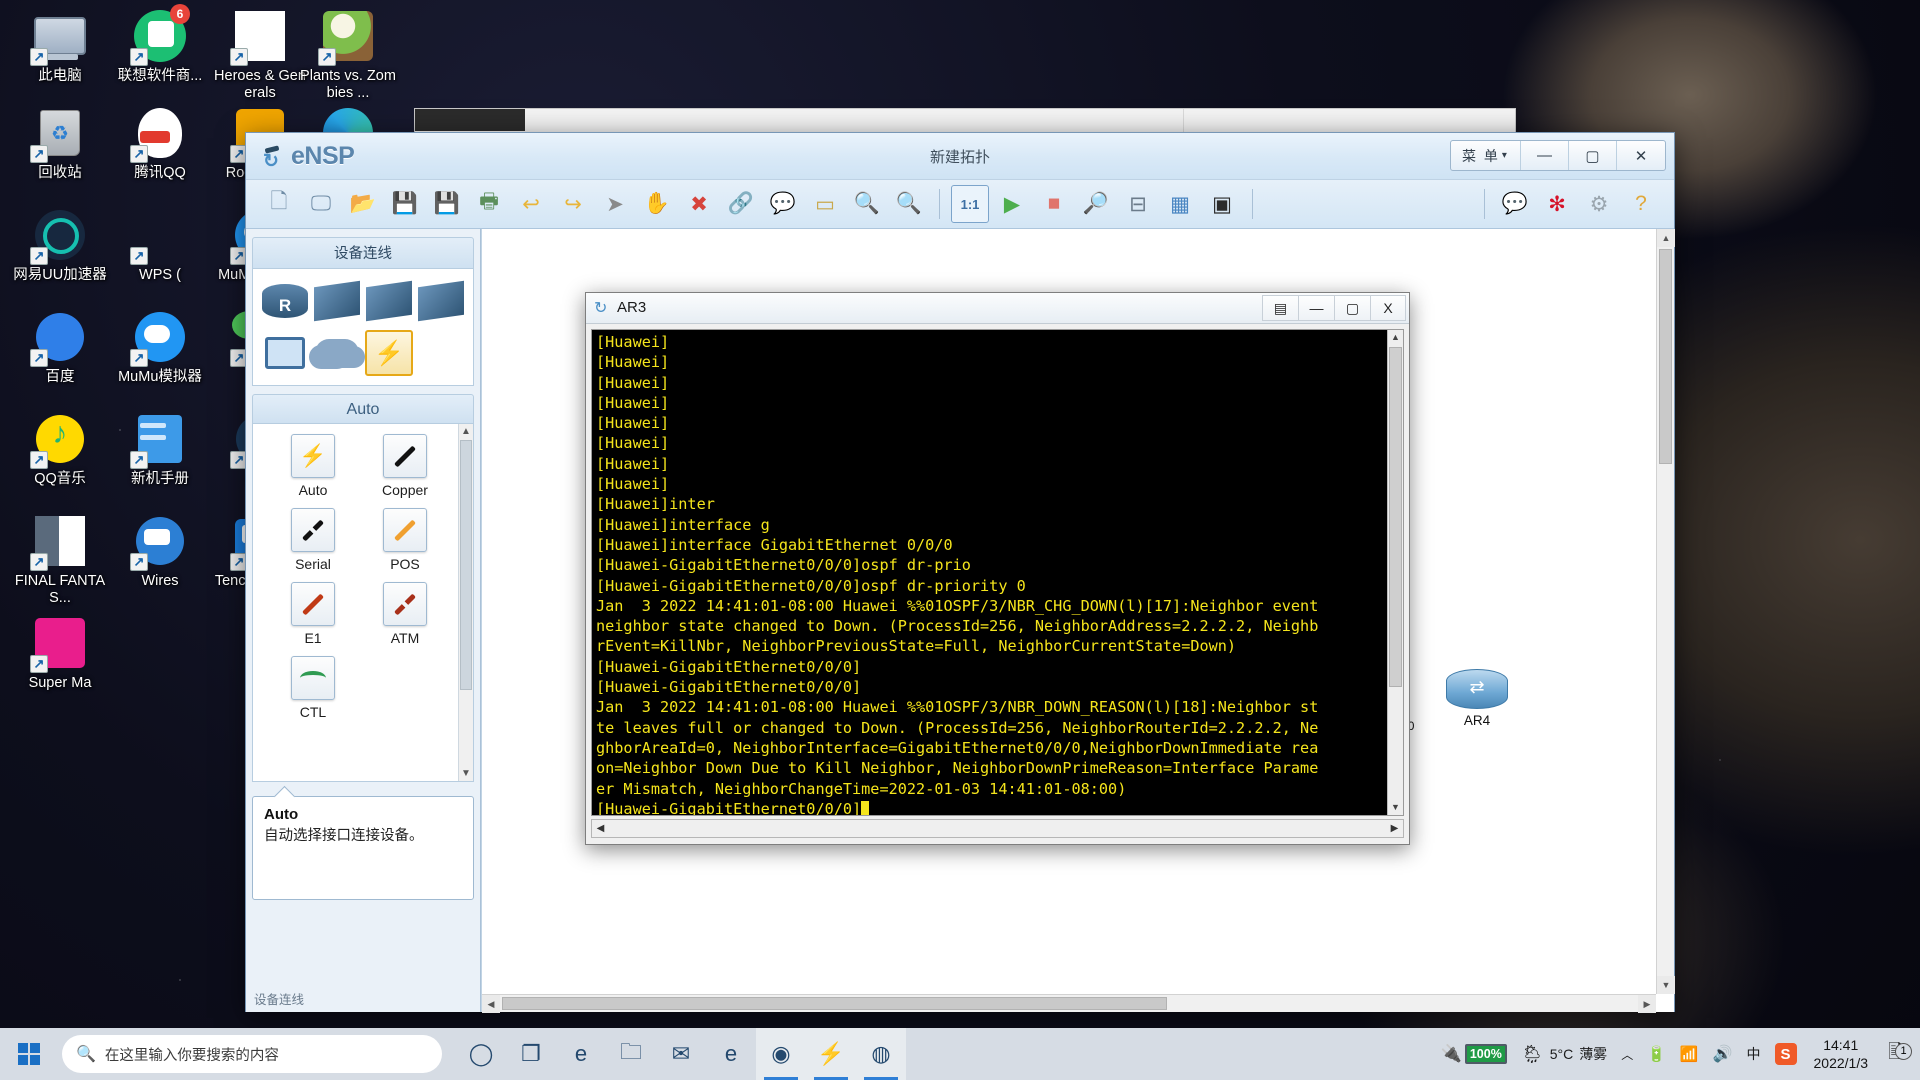 Image resolution: width=1920 pixels, height=1080 pixels. What do you see at coordinates (1395, 517) in the screenshot?
I see `cli-scroll-thumb` at bounding box center [1395, 517].